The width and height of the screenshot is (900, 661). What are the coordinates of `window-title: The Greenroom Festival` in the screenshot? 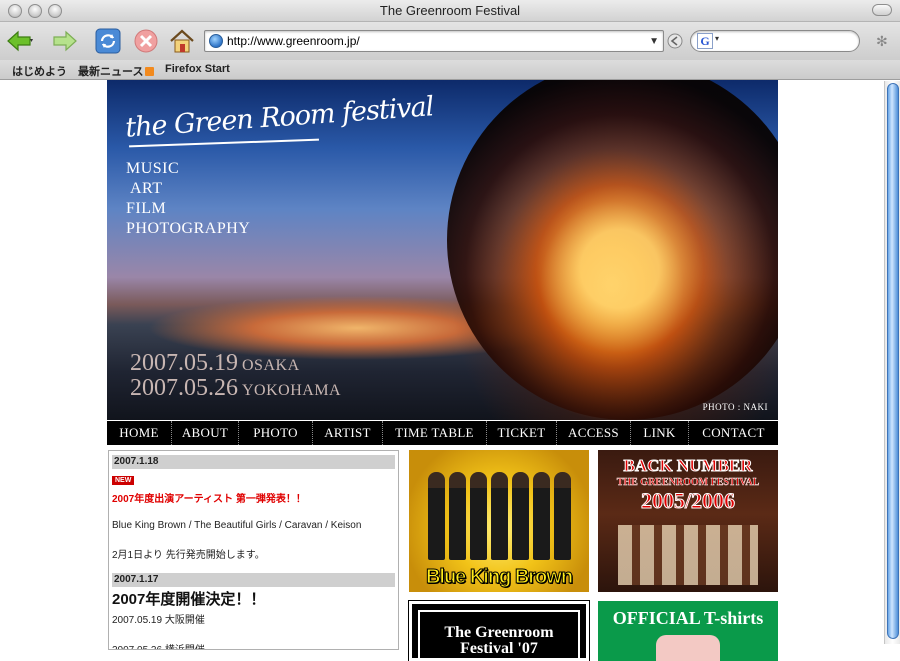 It's located at (450, 10).